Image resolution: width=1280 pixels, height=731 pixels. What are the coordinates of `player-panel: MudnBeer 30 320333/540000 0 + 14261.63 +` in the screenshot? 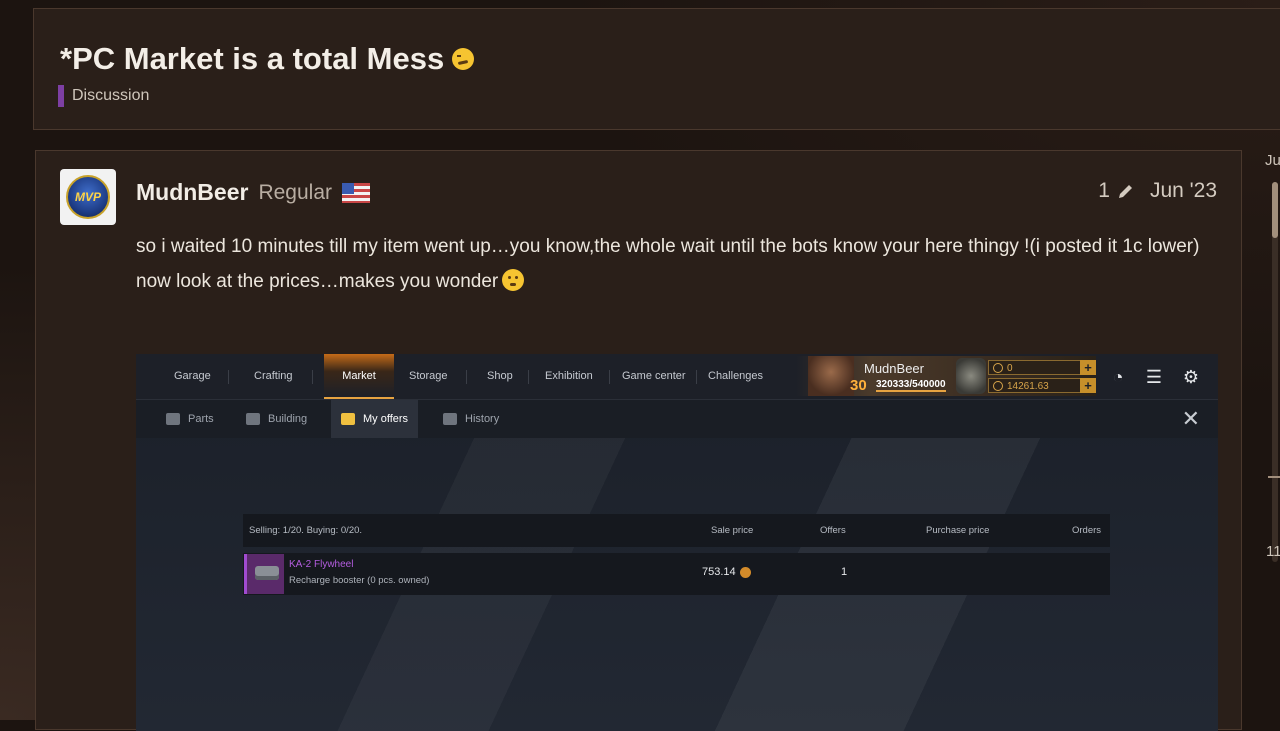 It's located at (946, 376).